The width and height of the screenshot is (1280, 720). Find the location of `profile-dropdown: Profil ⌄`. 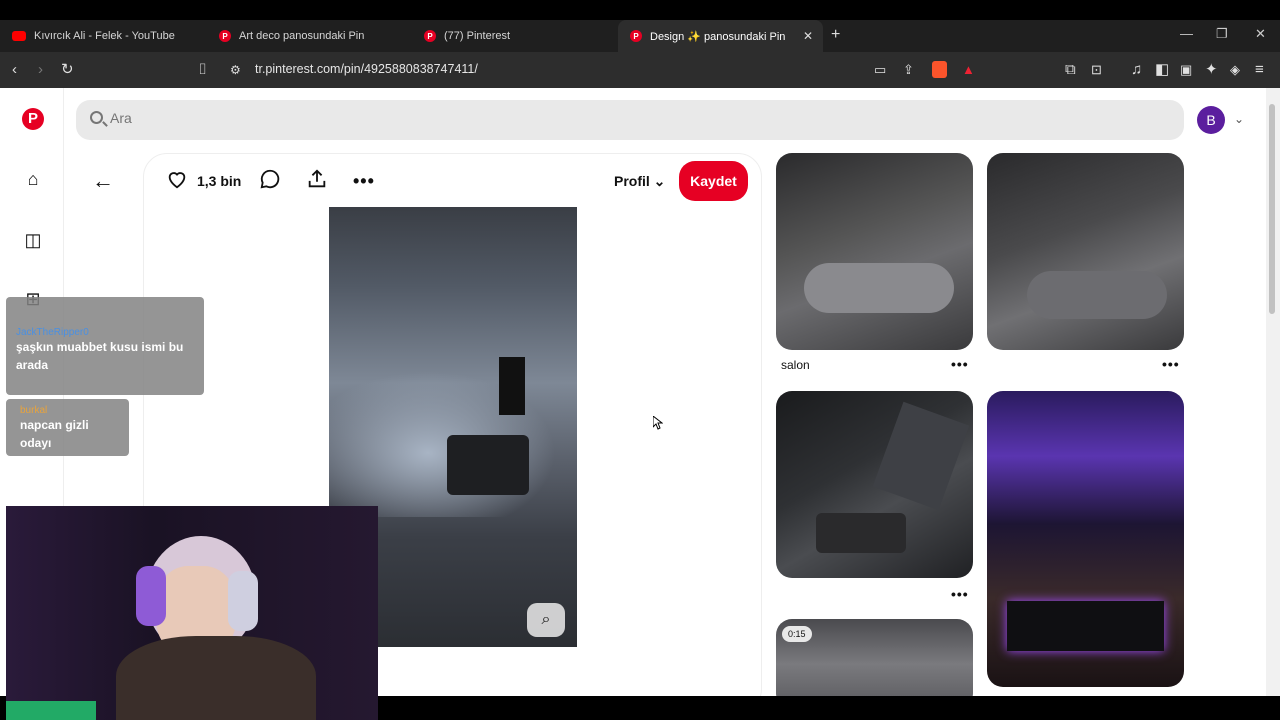

profile-dropdown: Profil ⌄ is located at coordinates (639, 181).